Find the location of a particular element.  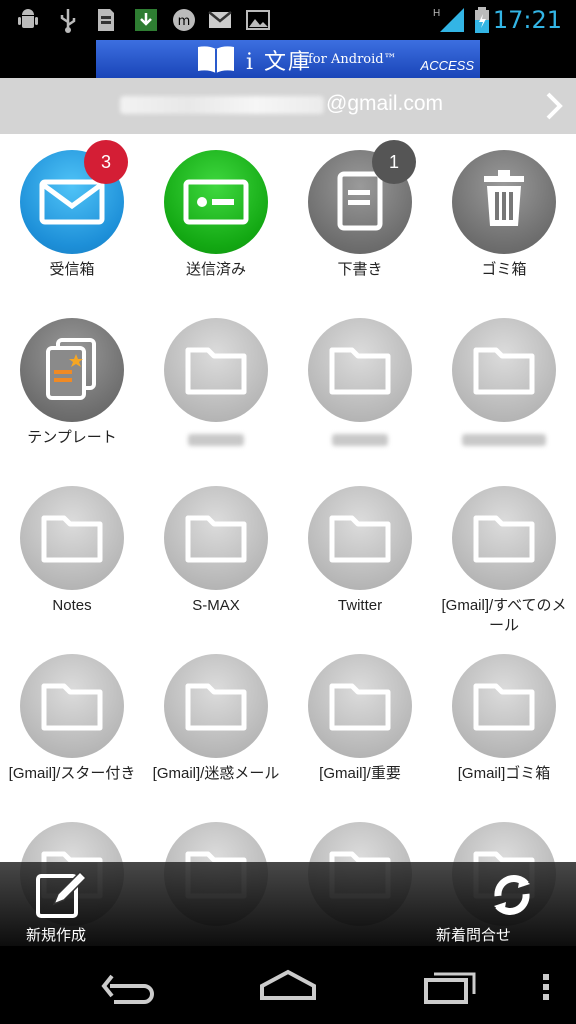

folder-label: ゴミ箱 is located at coordinates (504, 269).